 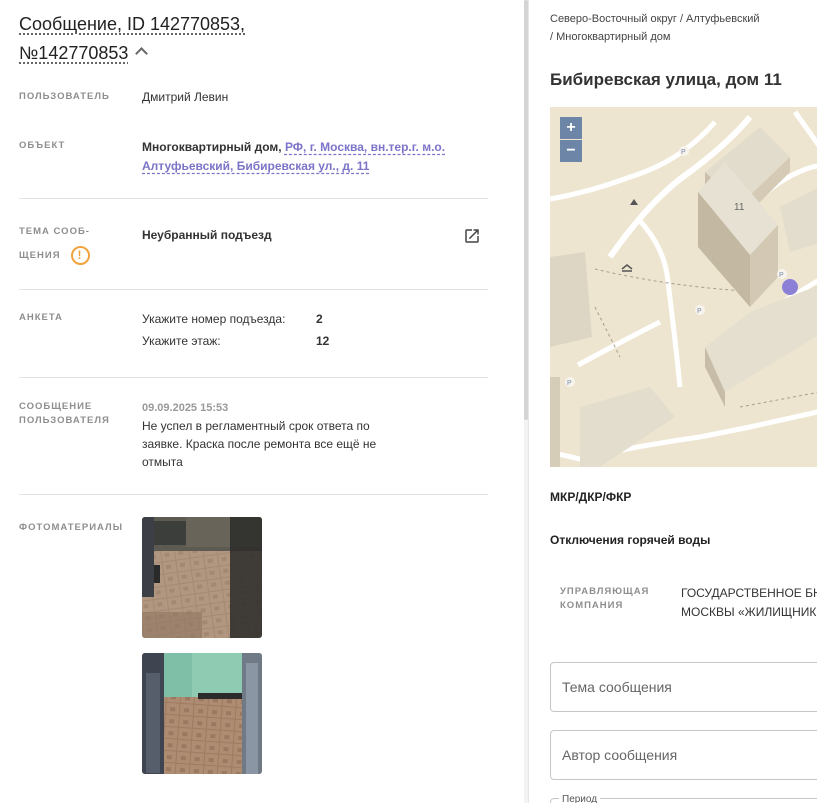 I want to click on object-label: ОБЪЕКТ, so click(x=42, y=145).